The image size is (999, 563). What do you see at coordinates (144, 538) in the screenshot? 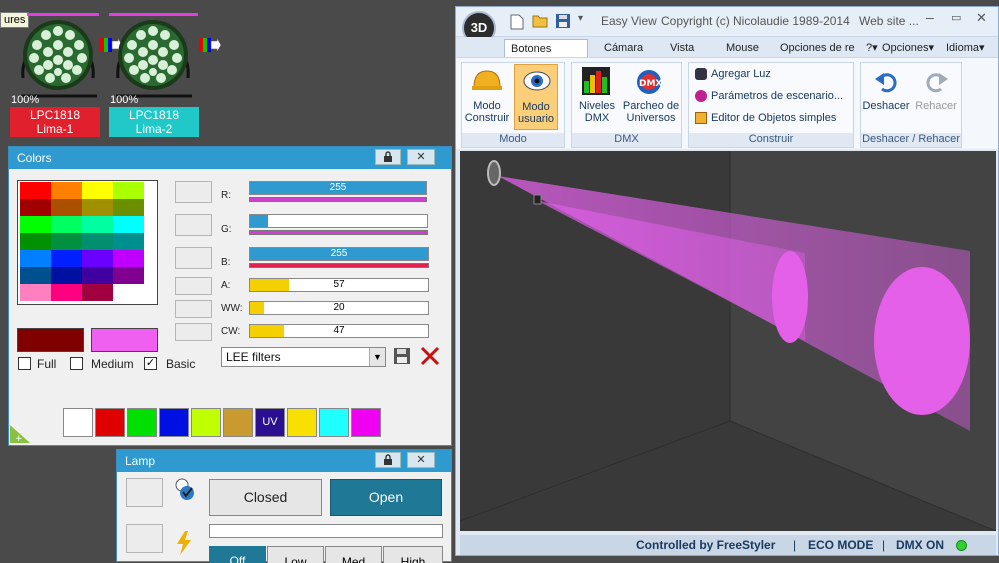
I see `power-channel-button` at bounding box center [144, 538].